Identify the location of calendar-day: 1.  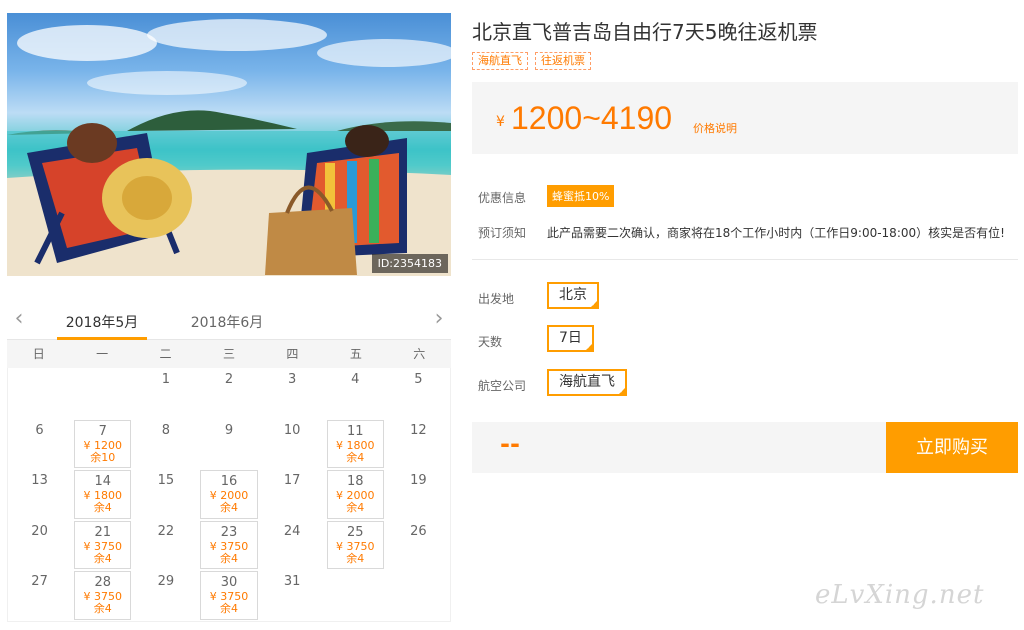
(165, 393).